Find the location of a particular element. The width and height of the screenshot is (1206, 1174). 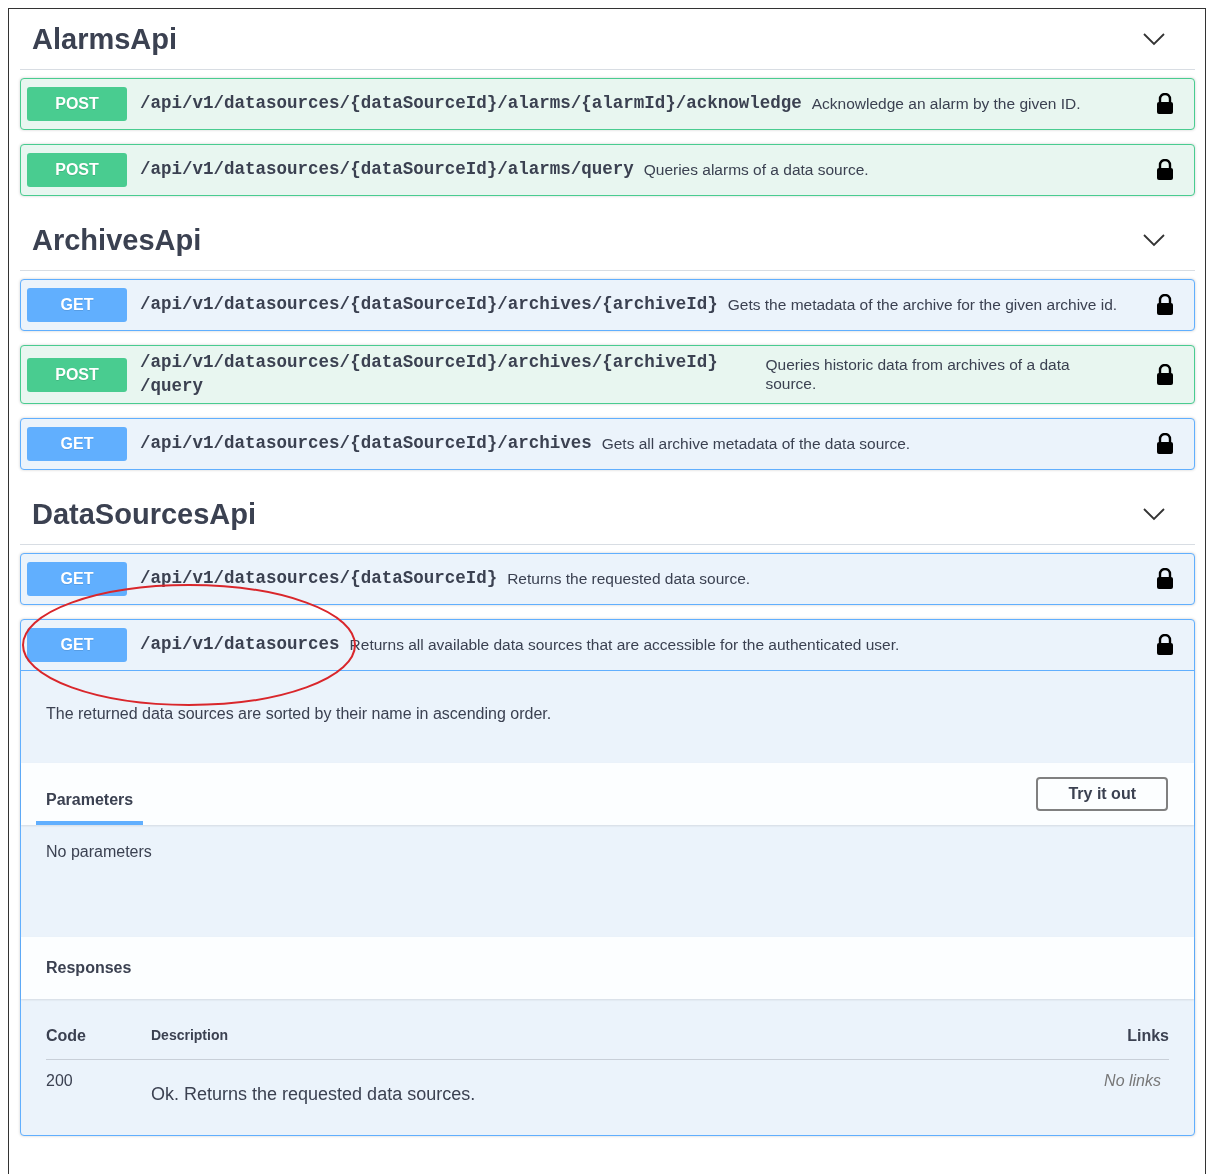

endpoint-summary: Queries alarms of a data source. is located at coordinates (756, 170).